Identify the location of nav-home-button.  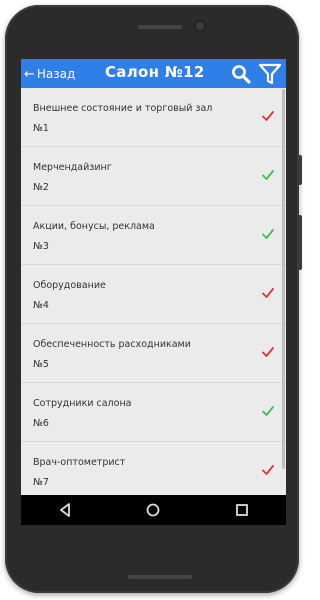
(153, 510).